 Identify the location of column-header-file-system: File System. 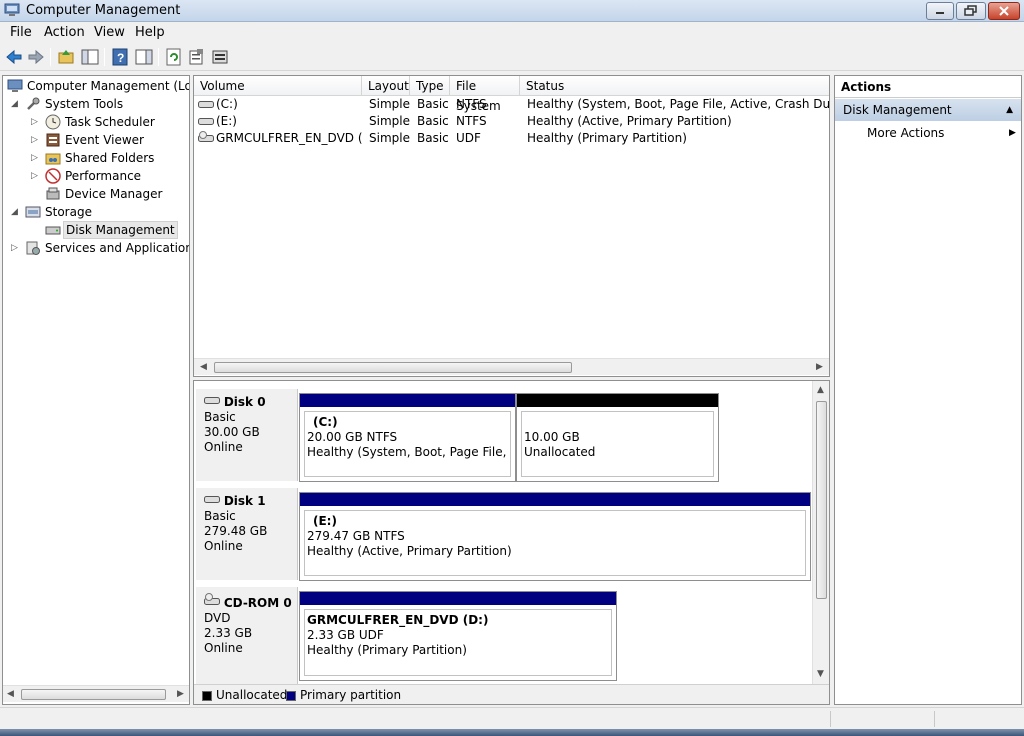
(485, 94).